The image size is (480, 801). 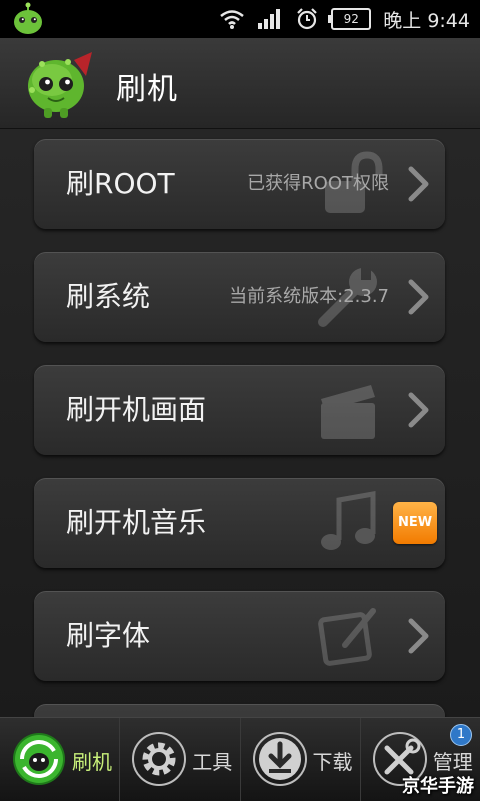 I want to click on menu-item-font: 刷字体, so click(x=239, y=636).